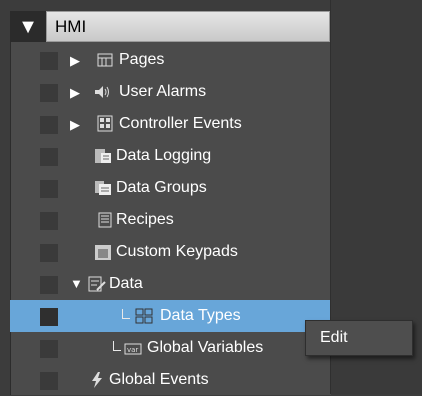  Describe the element at coordinates (97, 284) in the screenshot. I see `data-icon` at that location.